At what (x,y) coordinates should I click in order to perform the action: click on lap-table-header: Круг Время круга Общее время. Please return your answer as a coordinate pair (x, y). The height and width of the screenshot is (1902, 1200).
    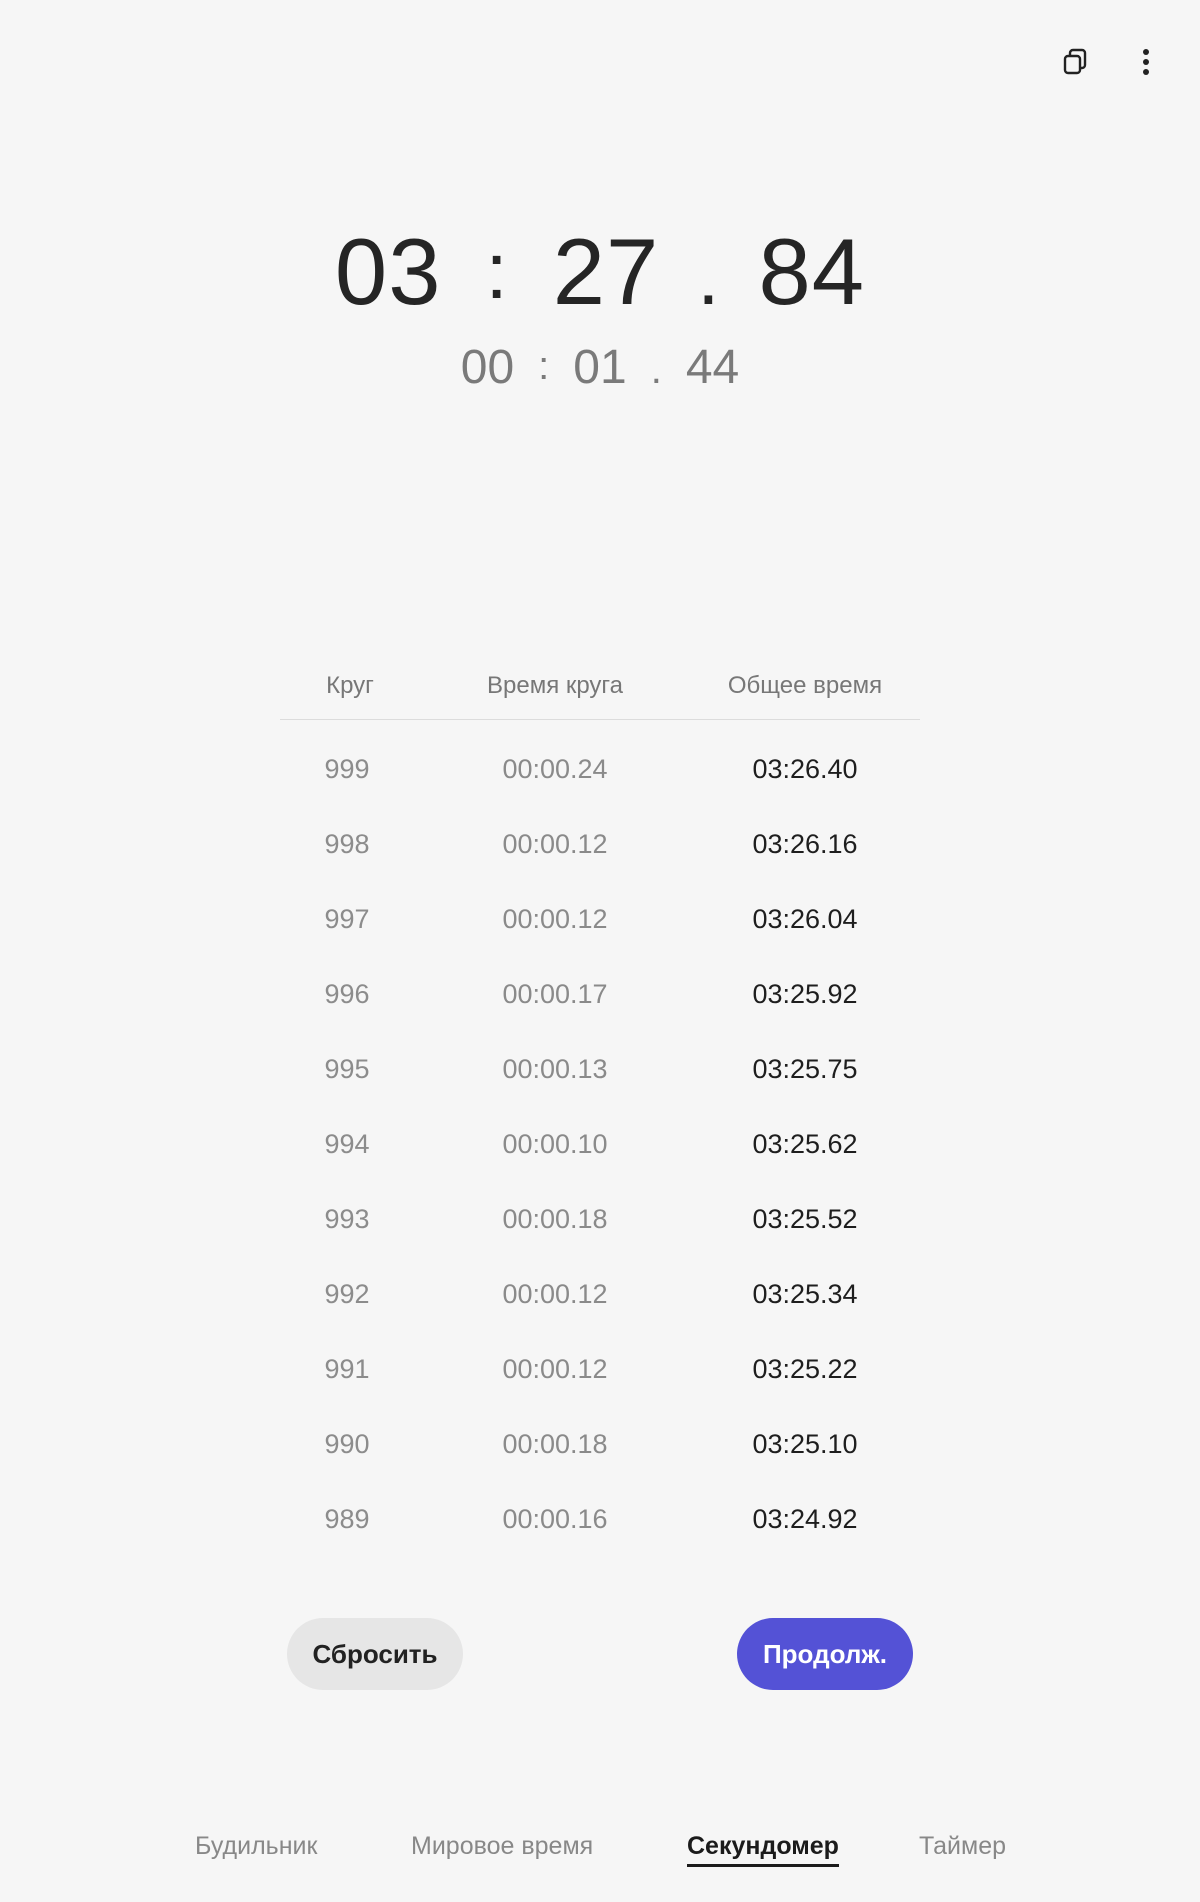
    Looking at the image, I should click on (600, 689).